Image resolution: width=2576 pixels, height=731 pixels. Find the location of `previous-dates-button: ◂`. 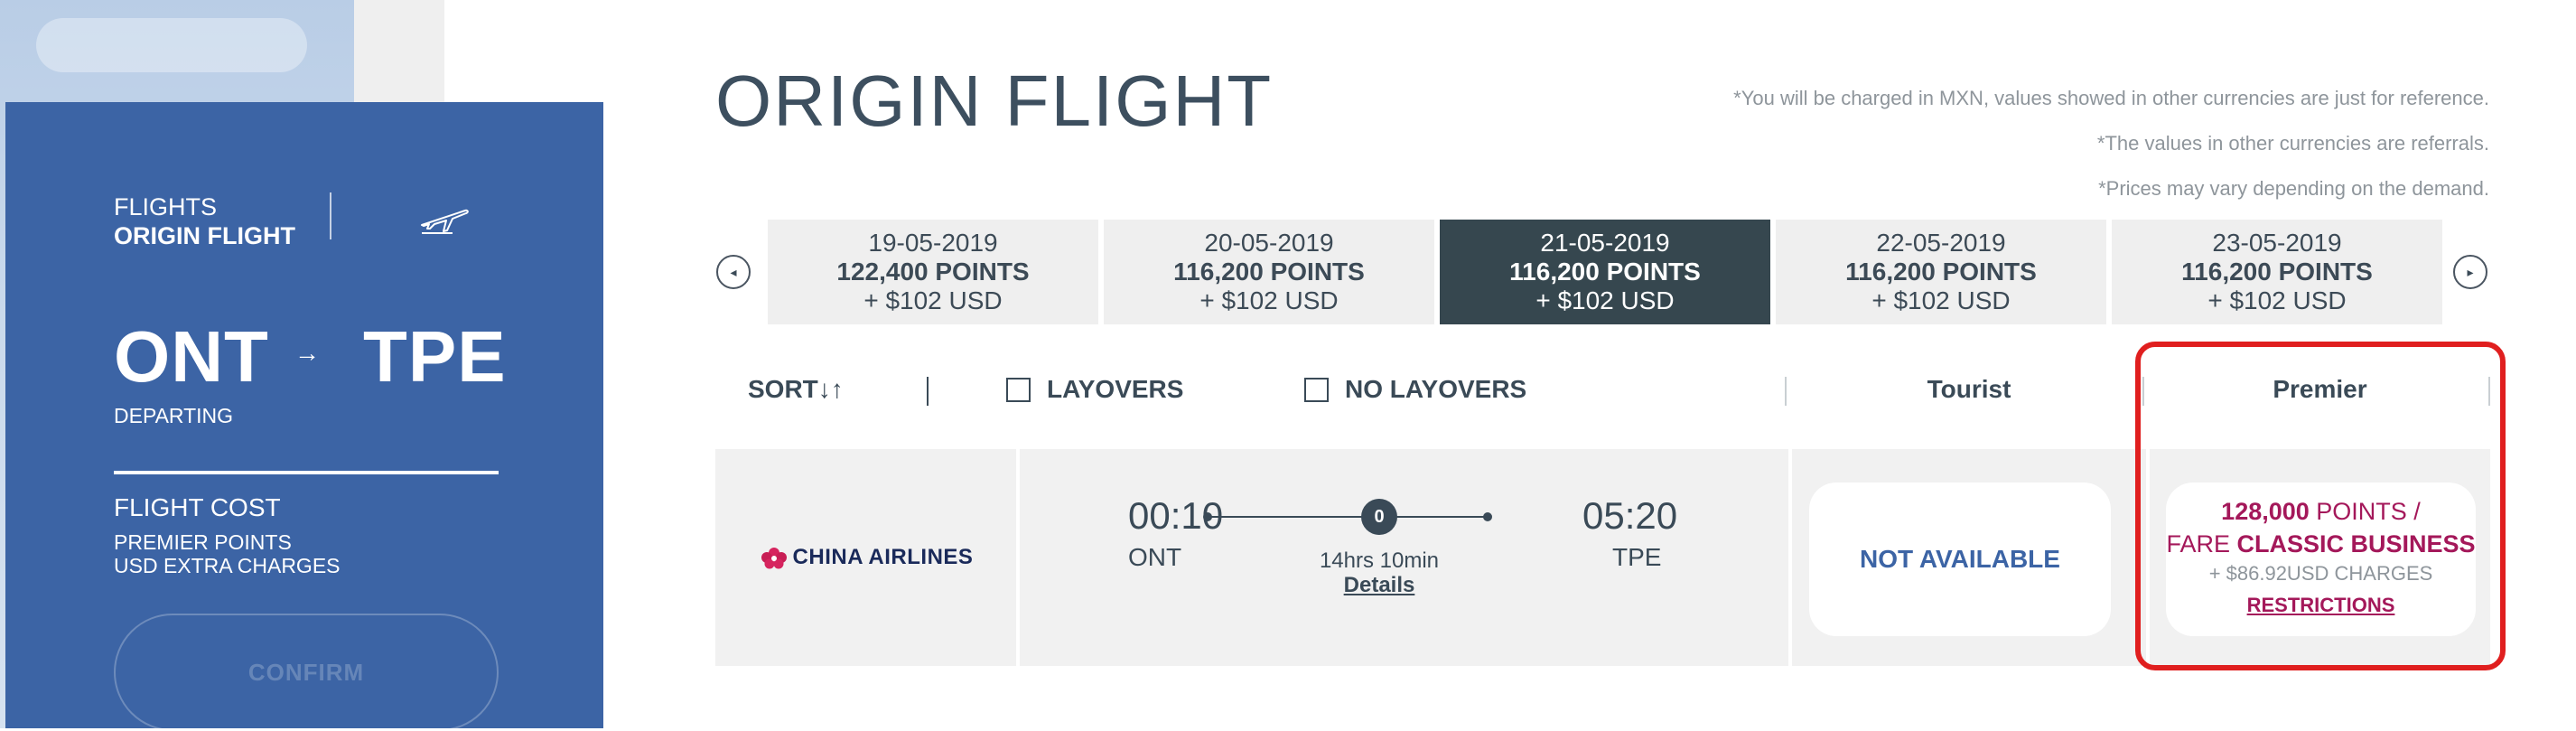

previous-dates-button: ◂ is located at coordinates (733, 272).